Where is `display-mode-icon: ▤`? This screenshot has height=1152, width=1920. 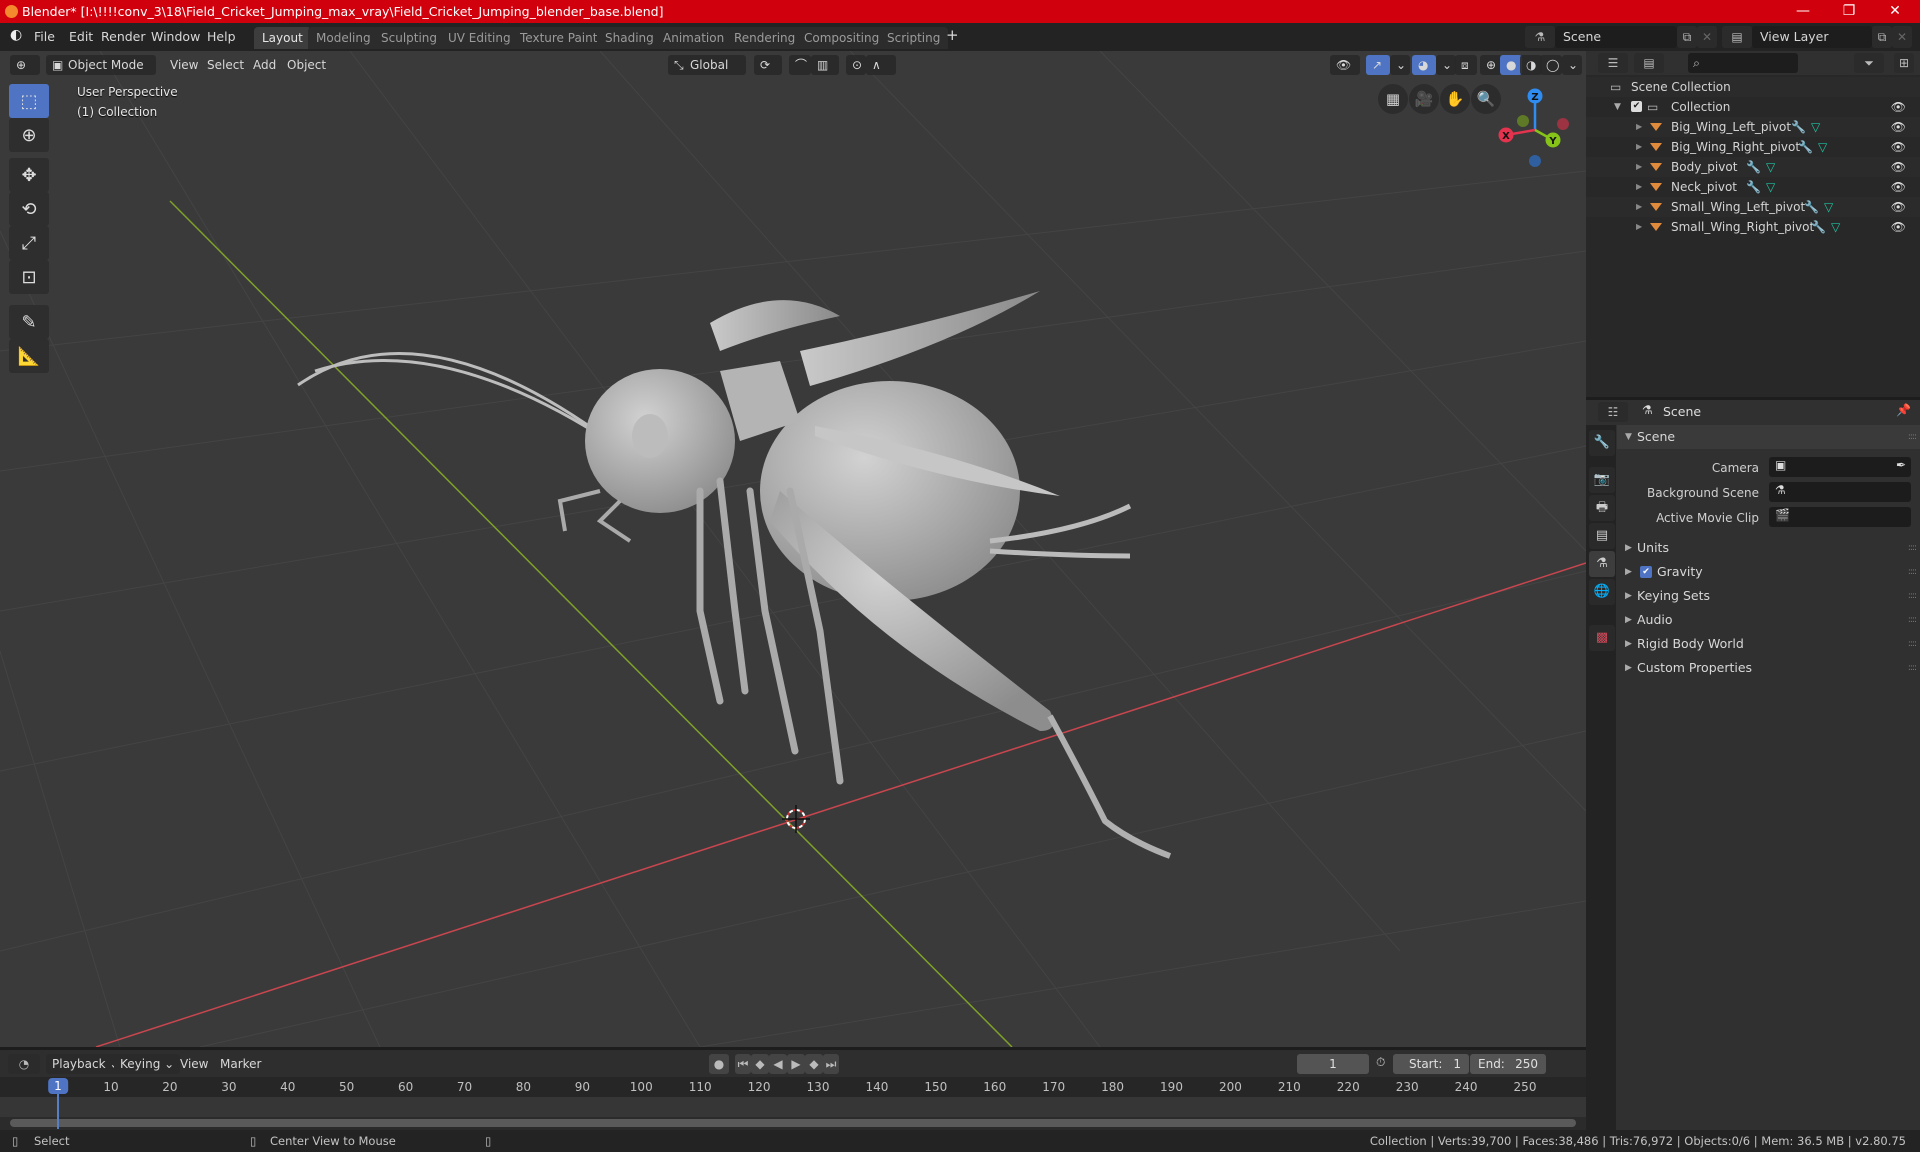 display-mode-icon: ▤ is located at coordinates (1649, 63).